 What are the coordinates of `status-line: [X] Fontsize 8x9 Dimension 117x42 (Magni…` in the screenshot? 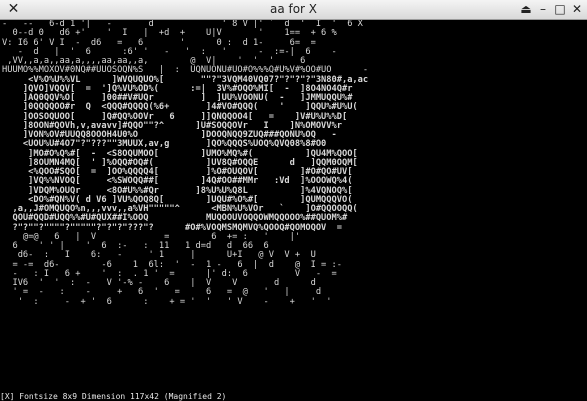 It's located at (293, 396).